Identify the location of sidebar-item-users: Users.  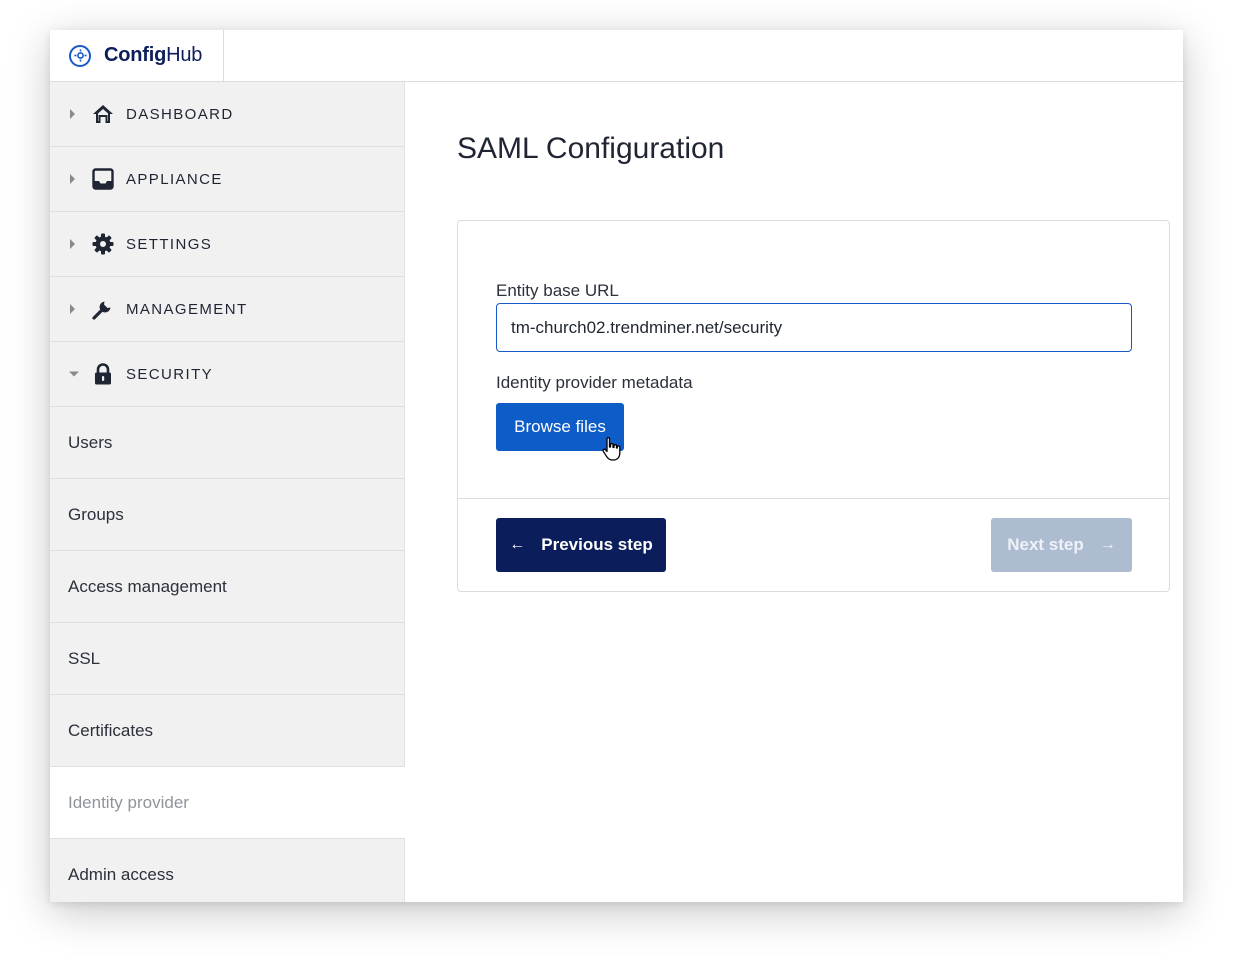
(227, 443).